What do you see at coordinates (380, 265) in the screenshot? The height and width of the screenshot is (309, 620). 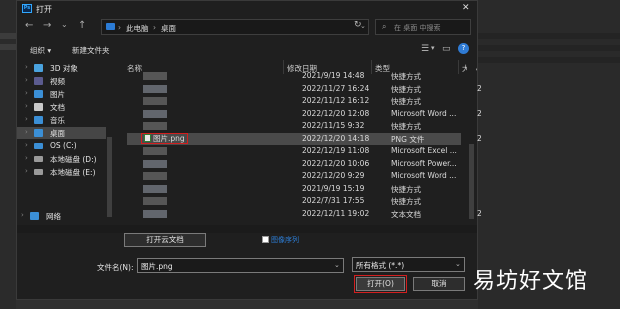 I see `file-type-value: 所有格式 (*.*)` at bounding box center [380, 265].